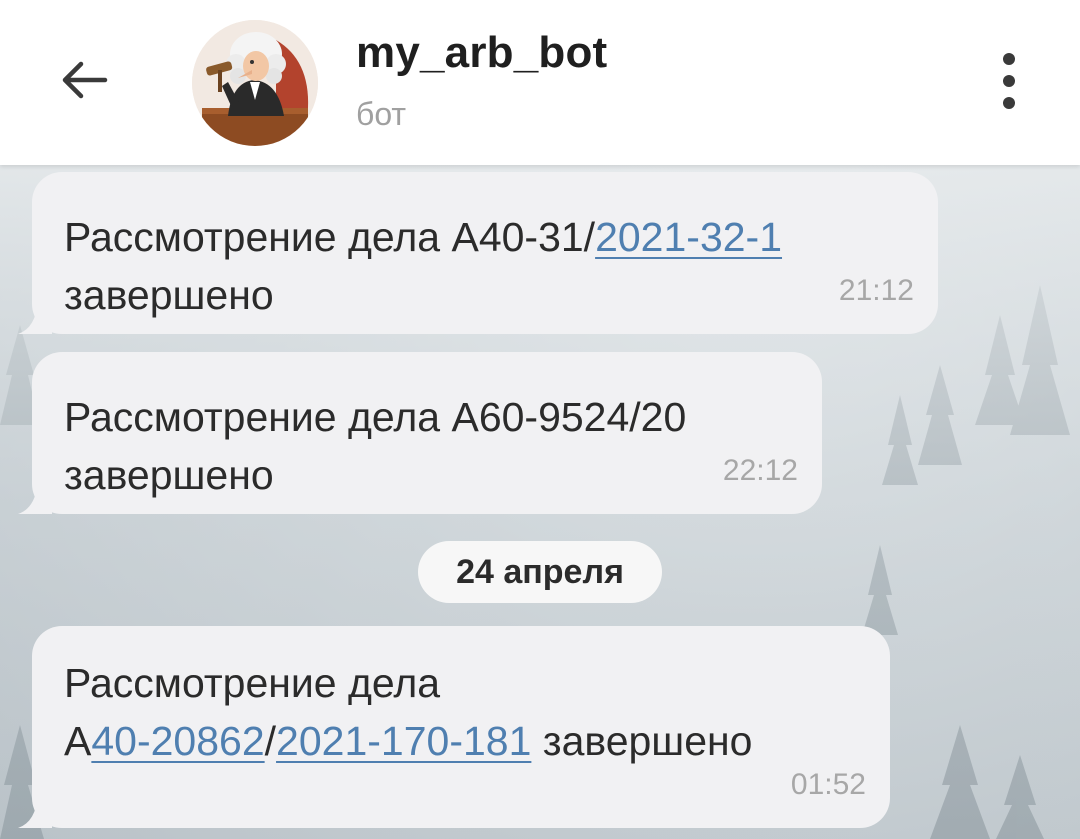 Image resolution: width=1080 pixels, height=839 pixels. What do you see at coordinates (381, 114) in the screenshot?
I see `chat-subtitle: бот` at bounding box center [381, 114].